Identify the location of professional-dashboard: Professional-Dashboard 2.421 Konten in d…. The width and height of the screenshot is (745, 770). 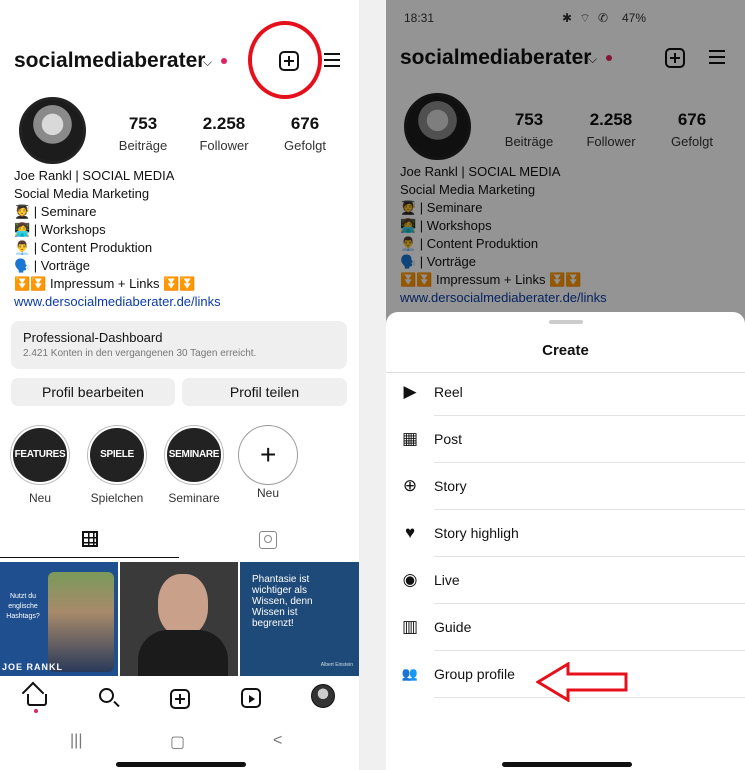
(179, 345).